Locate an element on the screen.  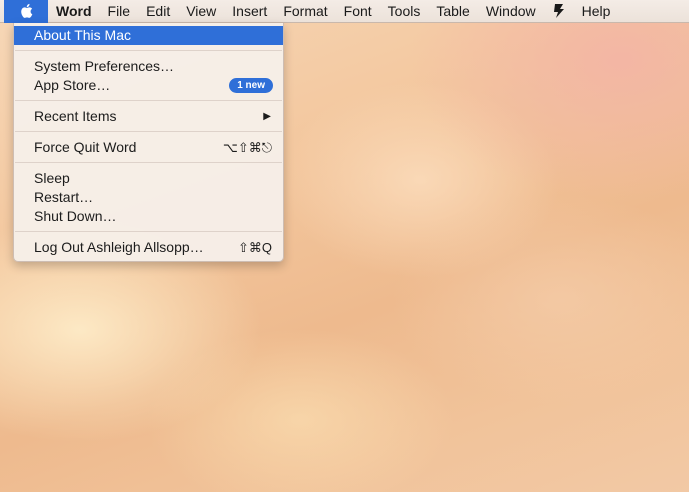
menubar-format: Format is located at coordinates (305, 11).